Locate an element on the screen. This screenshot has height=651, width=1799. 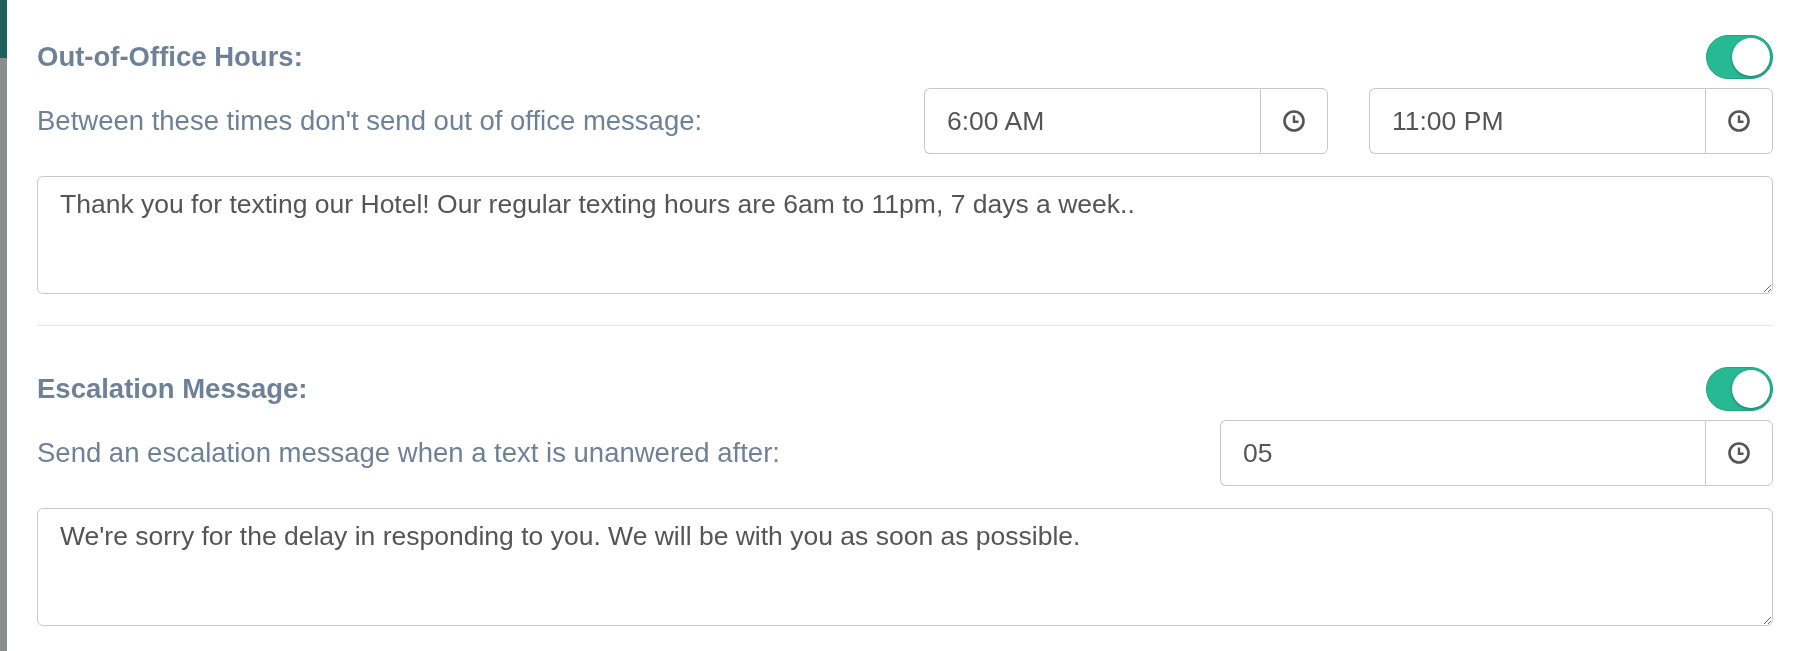
time-field: 05 is located at coordinates (1462, 453).